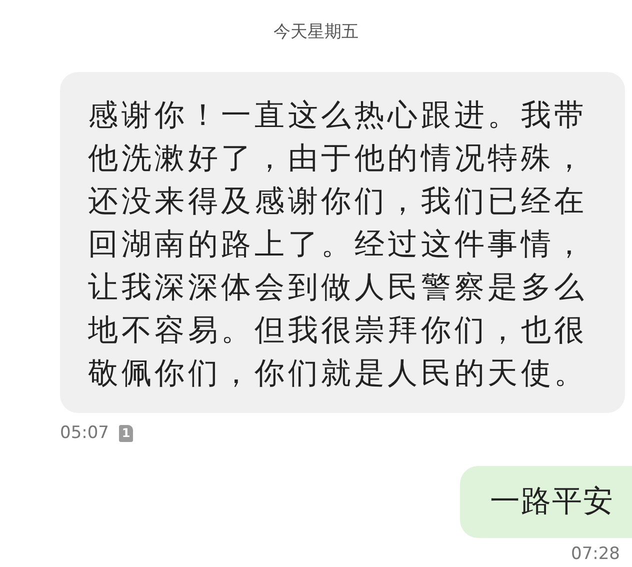 Image resolution: width=632 pixels, height=567 pixels. Describe the element at coordinates (595, 554) in the screenshot. I see `timestamp: 07:28` at that location.